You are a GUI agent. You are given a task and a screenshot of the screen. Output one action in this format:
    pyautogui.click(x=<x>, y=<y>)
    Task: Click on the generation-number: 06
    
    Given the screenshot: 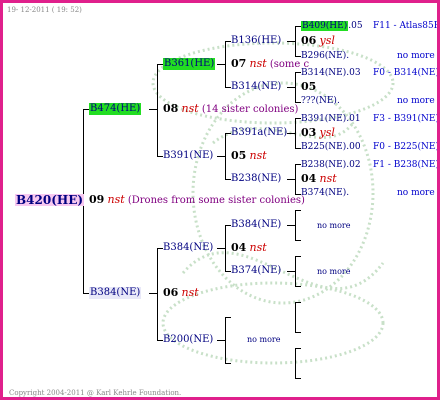 What is the action you would take?
    pyautogui.click(x=171, y=292)
    